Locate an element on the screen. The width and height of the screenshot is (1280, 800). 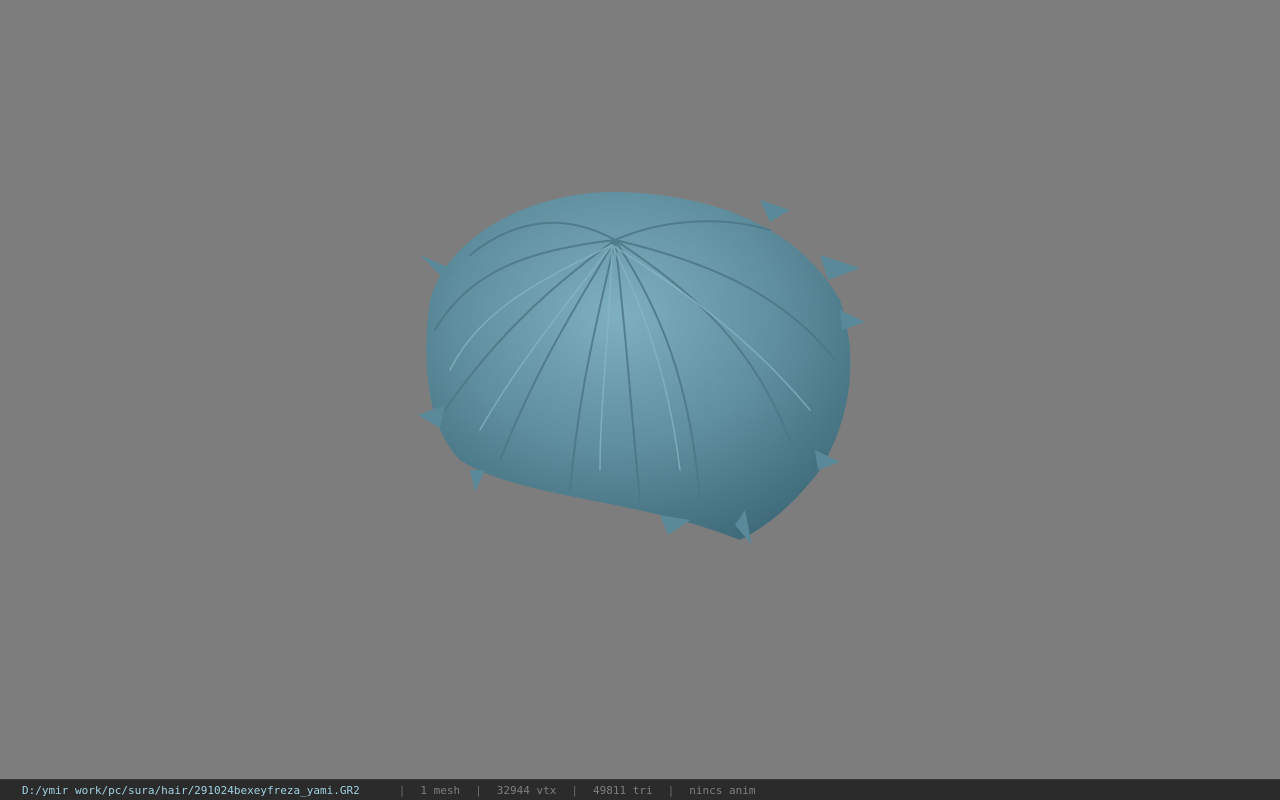
animation-status: nincs anim is located at coordinates (722, 790).